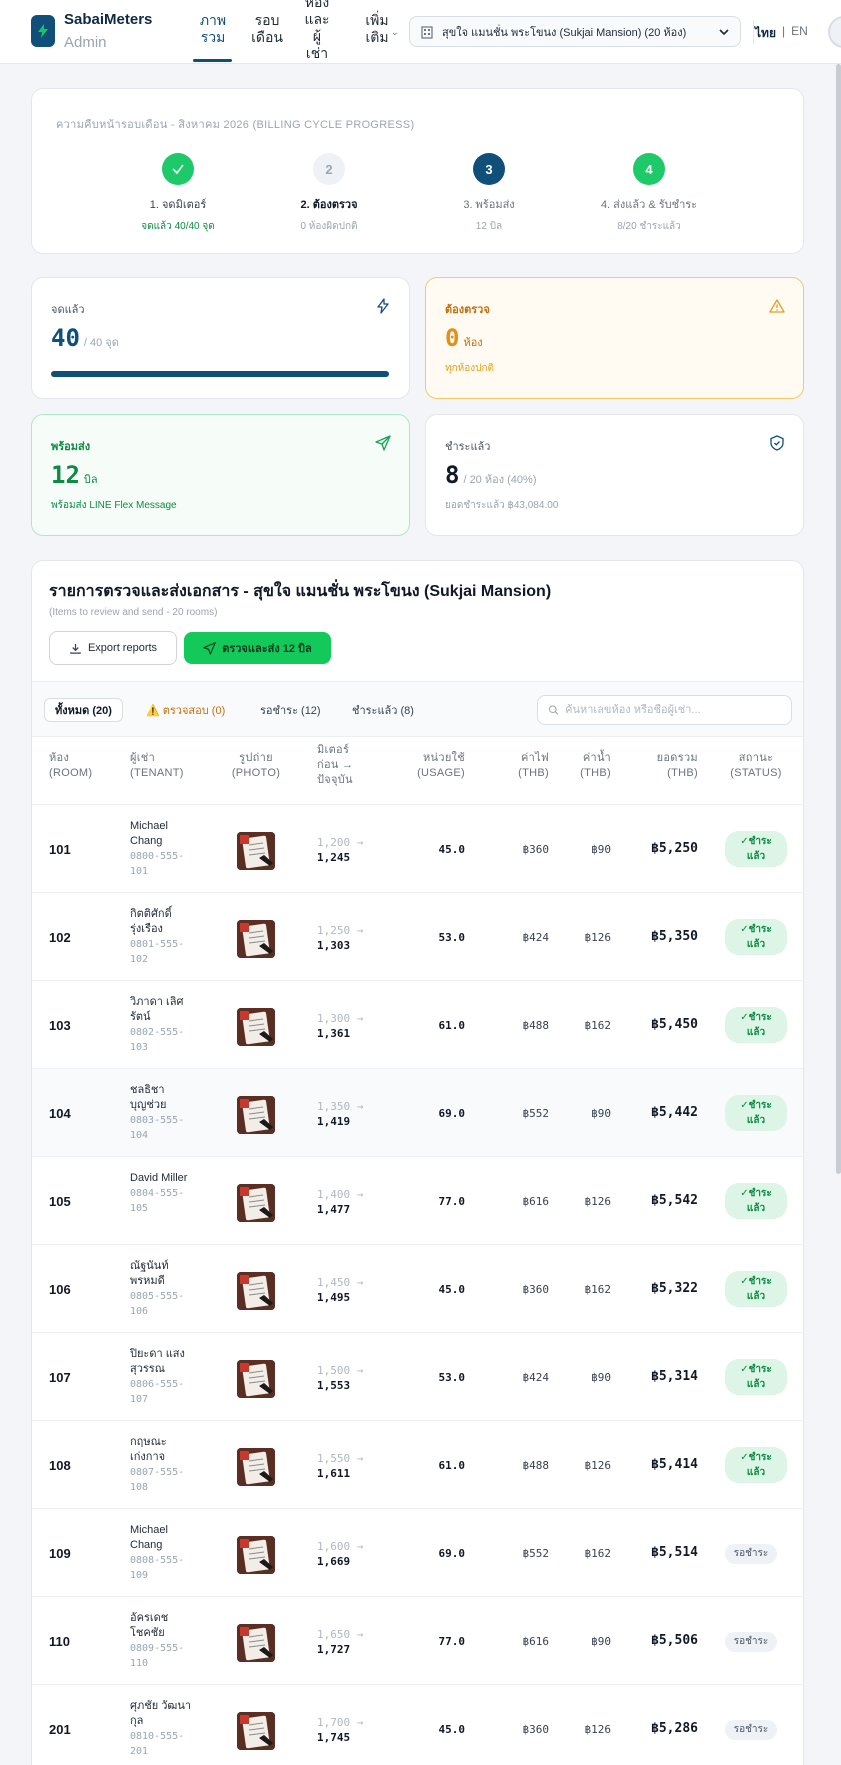  Describe the element at coordinates (335, 765) in the screenshot. I see `col-meter: มิเตอร์ ก่อน → ปัจจุบัน` at that location.